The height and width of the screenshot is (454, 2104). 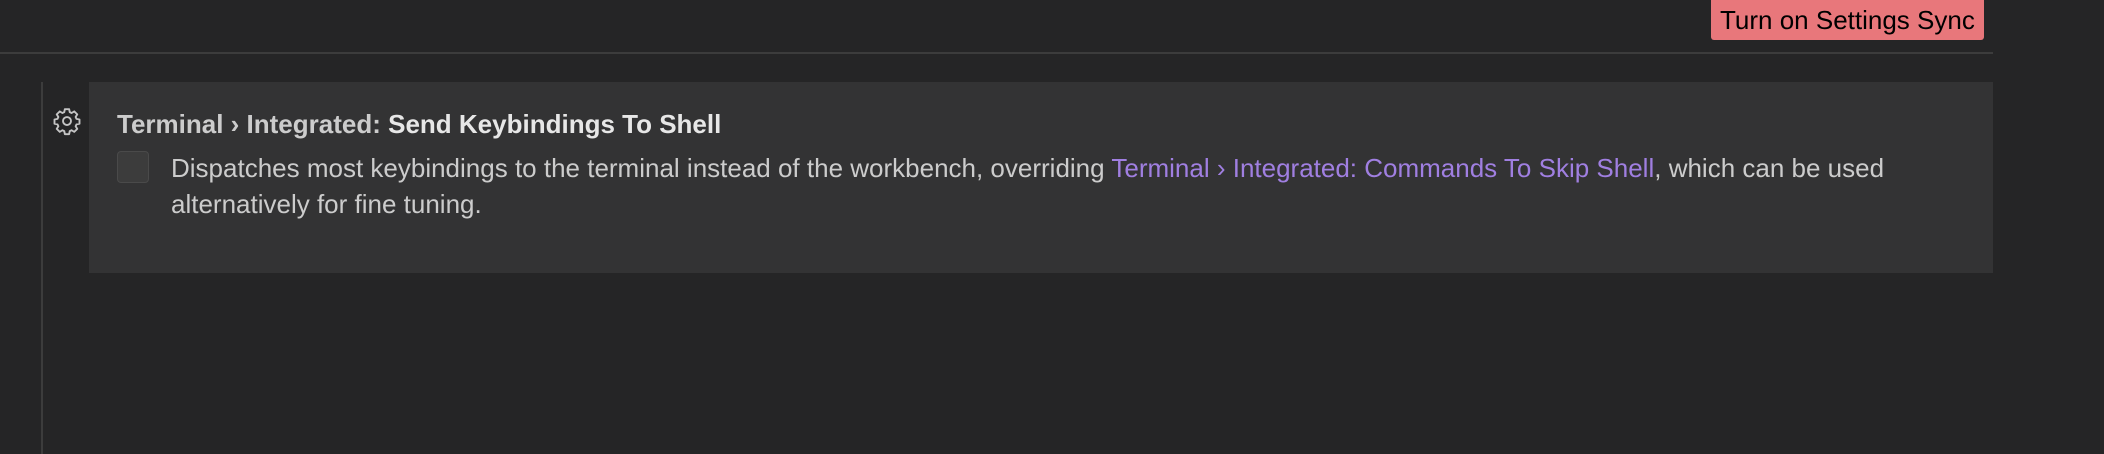 What do you see at coordinates (1847, 20) in the screenshot?
I see `turn-on-settings-sync-button: Turn on Settings Sync` at bounding box center [1847, 20].